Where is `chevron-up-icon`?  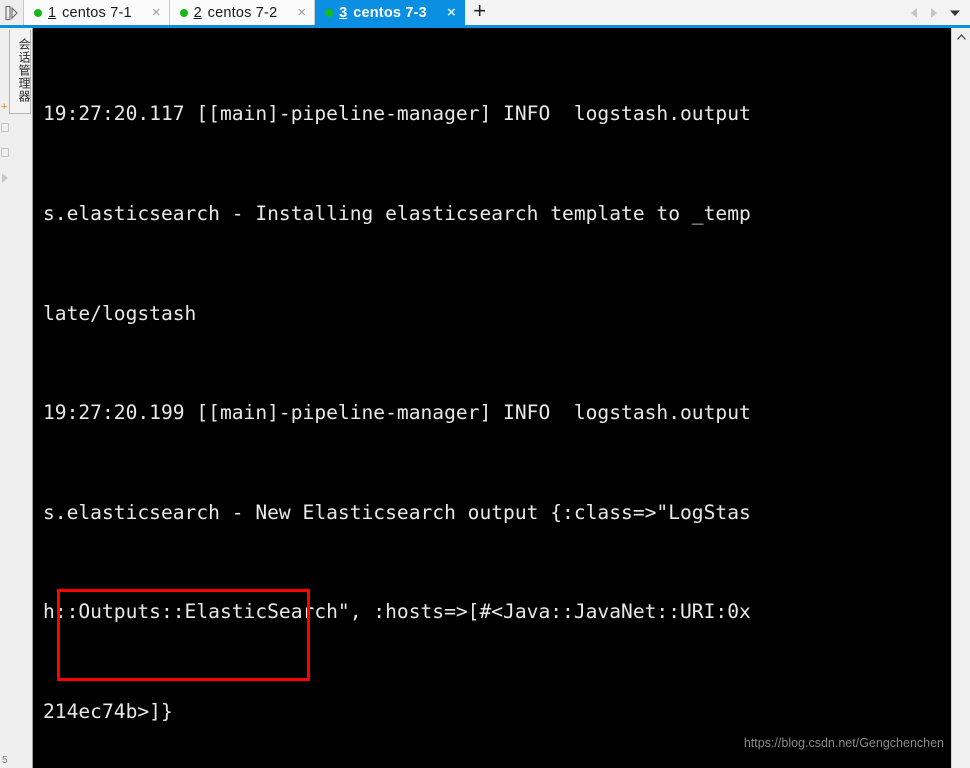
chevron-up-icon is located at coordinates (961, 36).